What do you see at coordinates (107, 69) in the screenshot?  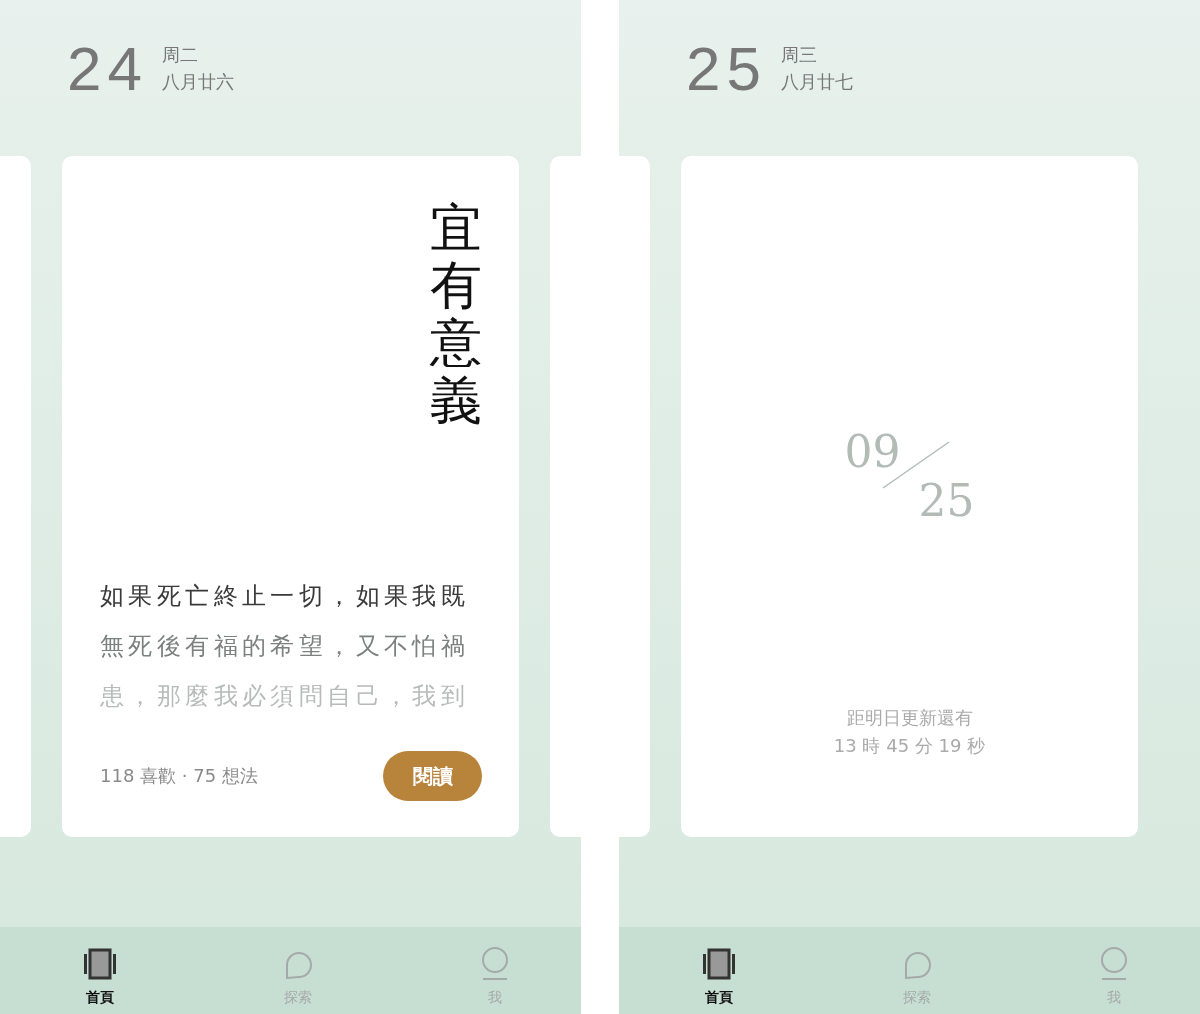 I see `date-number: 24` at bounding box center [107, 69].